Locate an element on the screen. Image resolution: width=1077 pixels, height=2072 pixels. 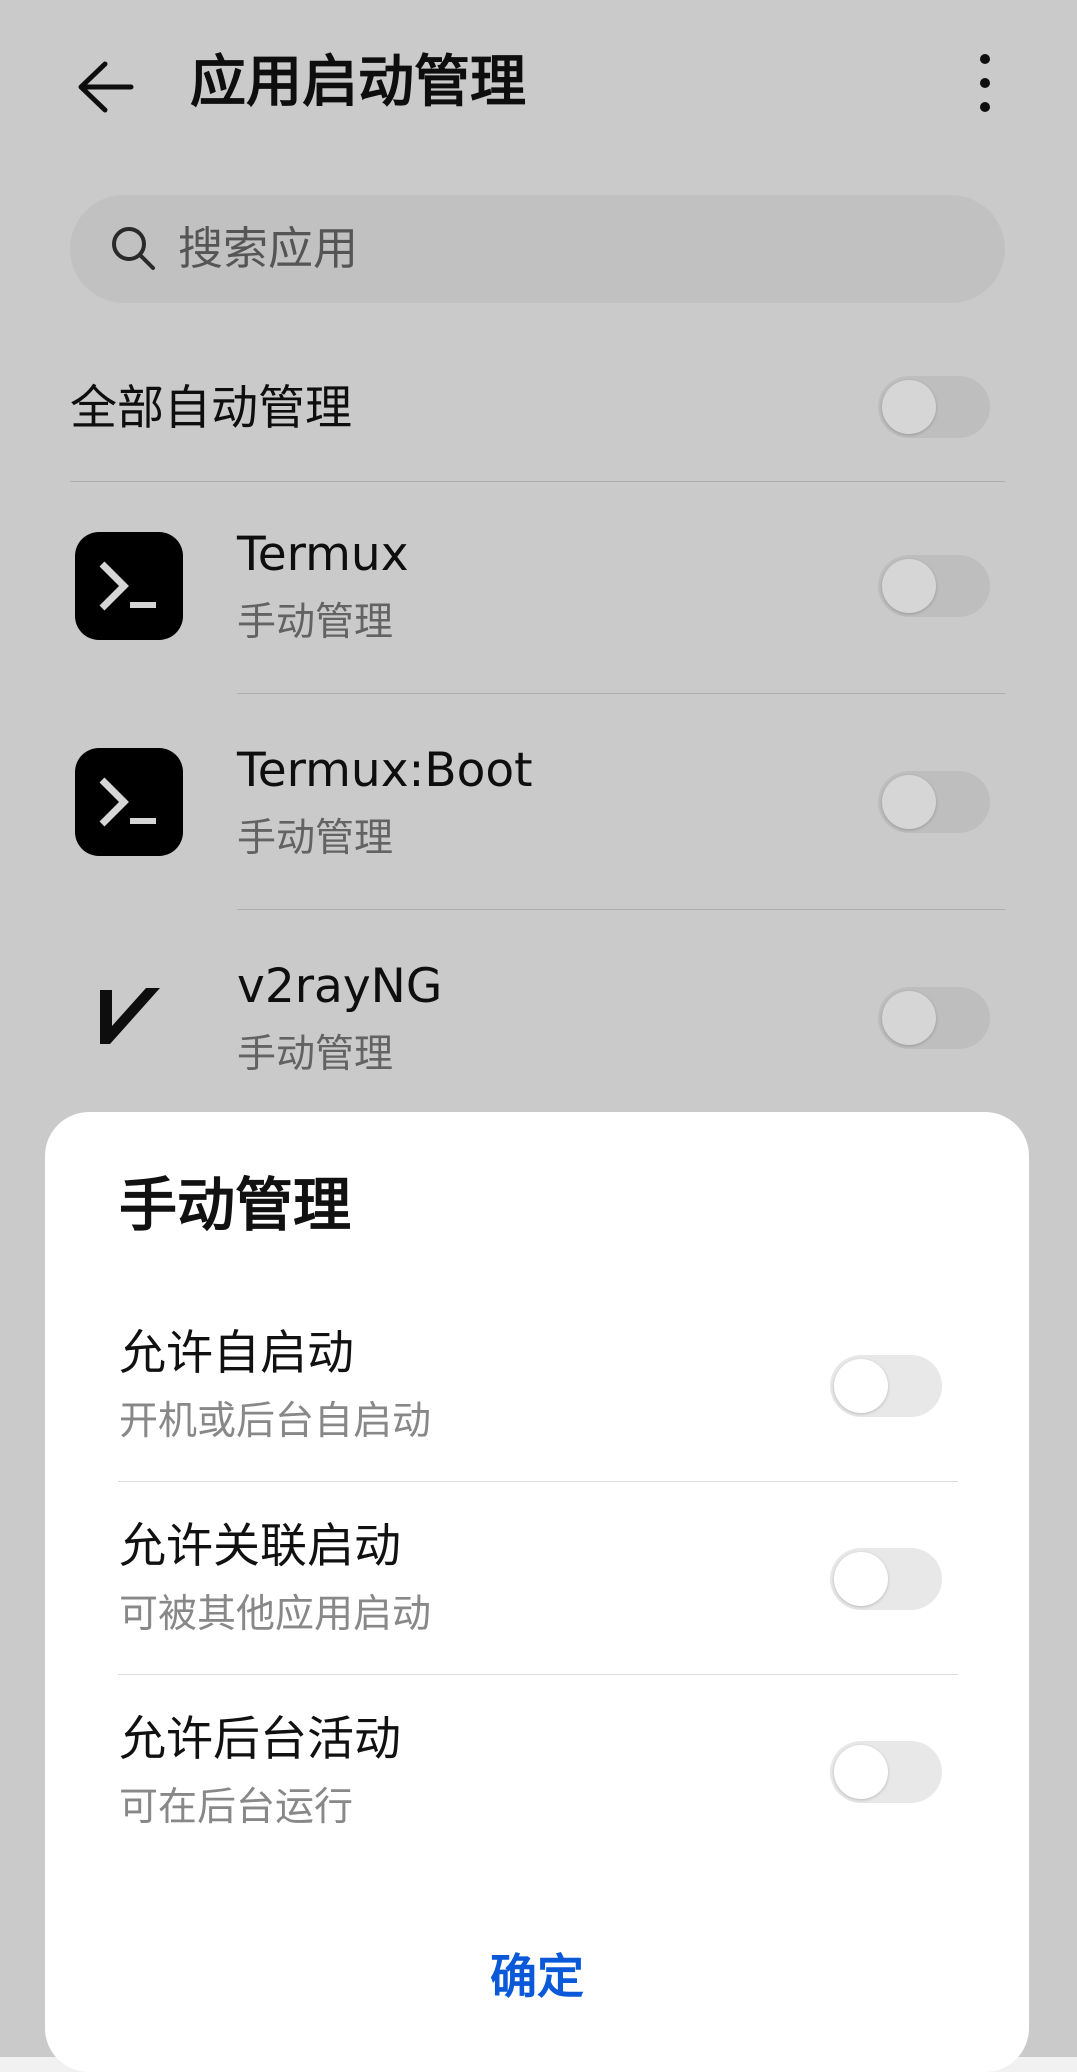
option-description: 可被其他应用启动 is located at coordinates (275, 1614).